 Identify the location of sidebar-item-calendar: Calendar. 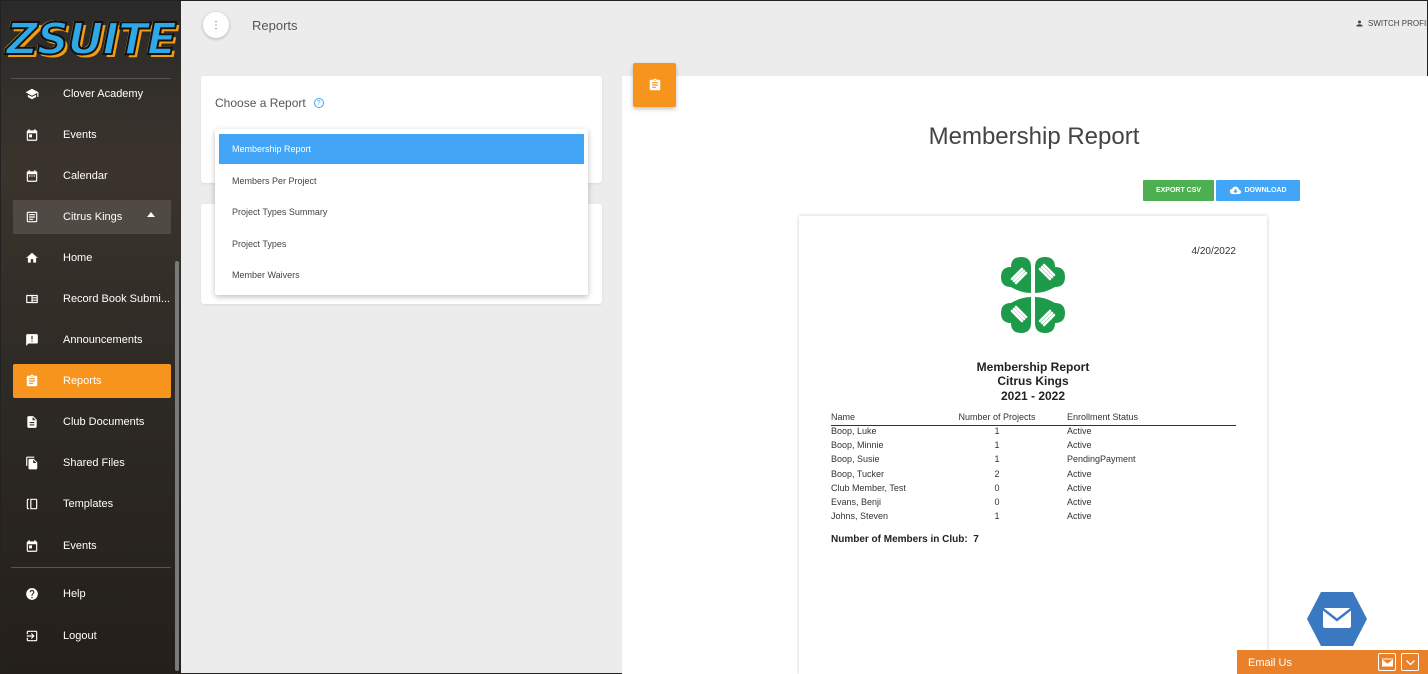
(92, 176).